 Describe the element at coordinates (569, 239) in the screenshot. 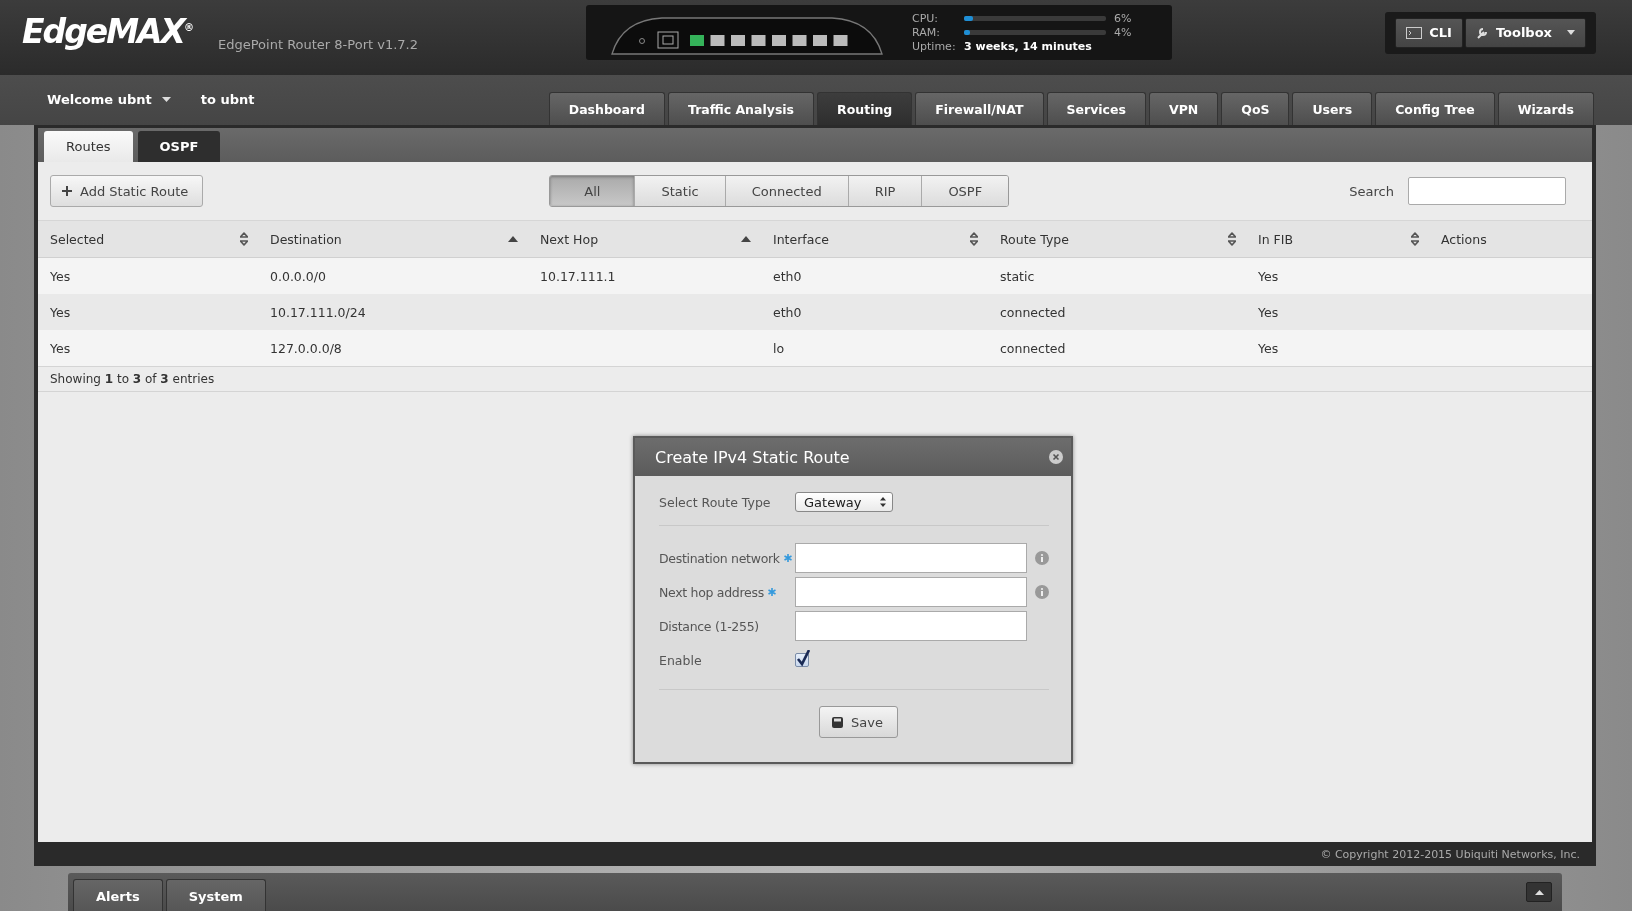

I see `column-header: Next Hop` at that location.